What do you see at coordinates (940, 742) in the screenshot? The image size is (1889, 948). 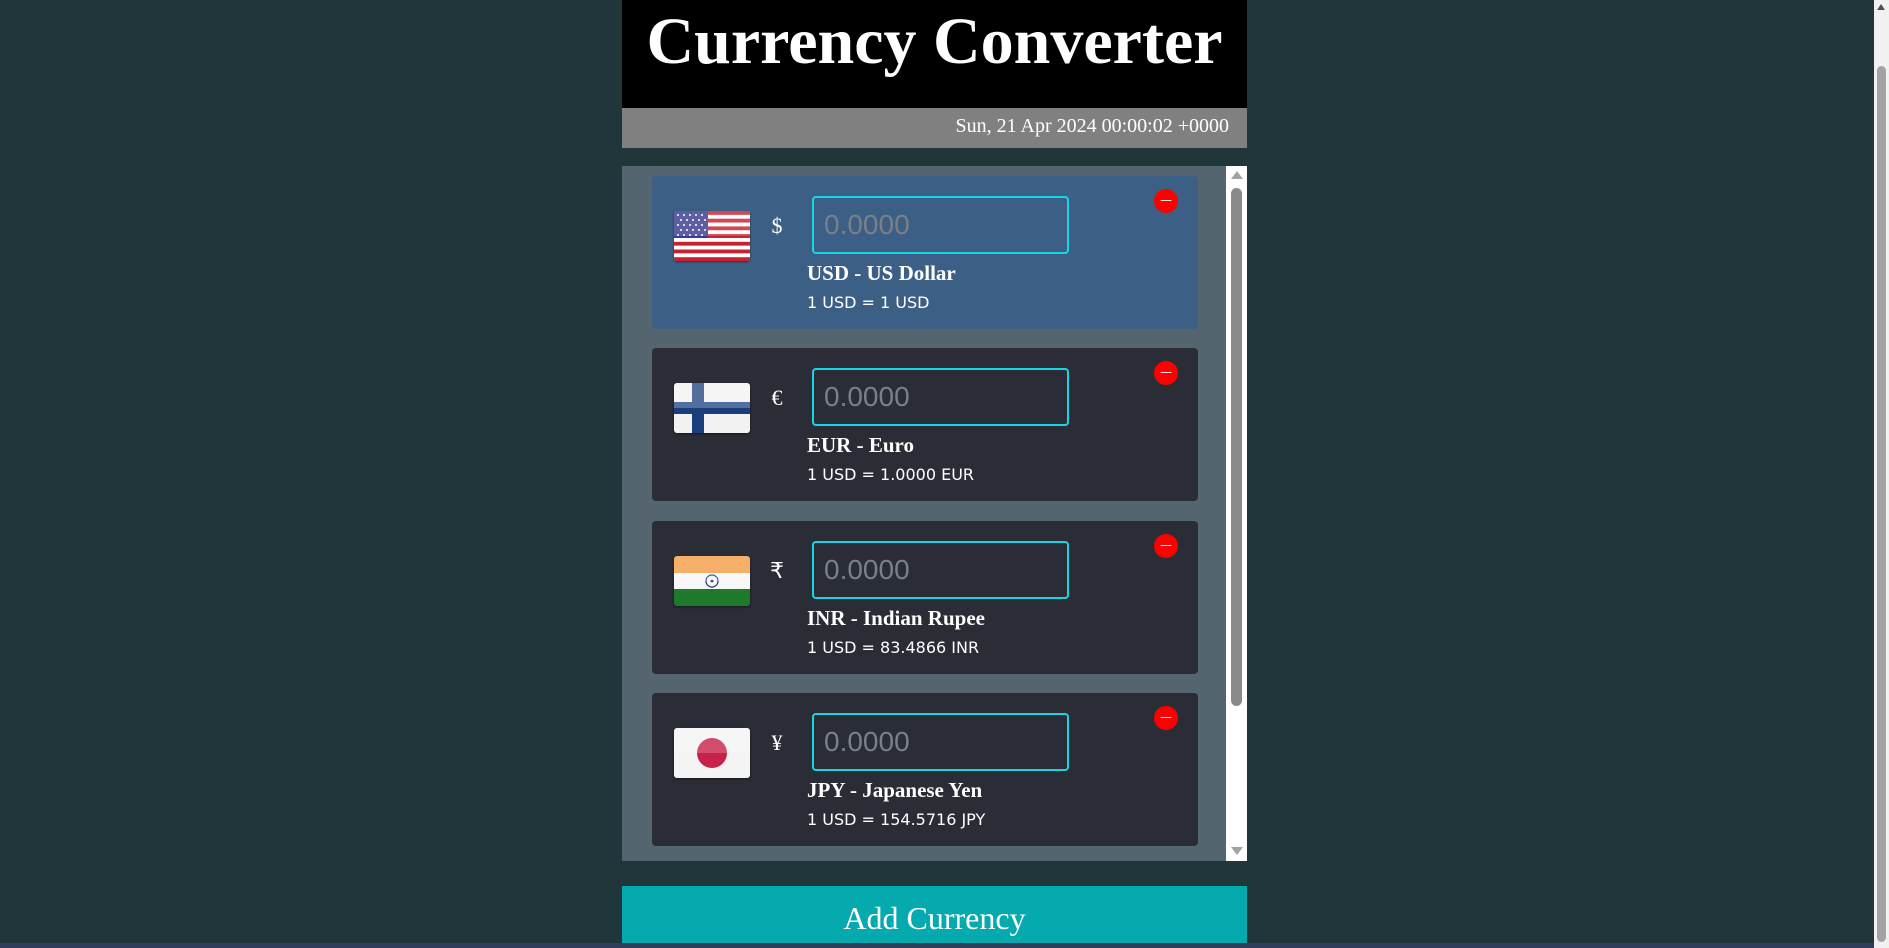 I see `amount-input-jpy` at bounding box center [940, 742].